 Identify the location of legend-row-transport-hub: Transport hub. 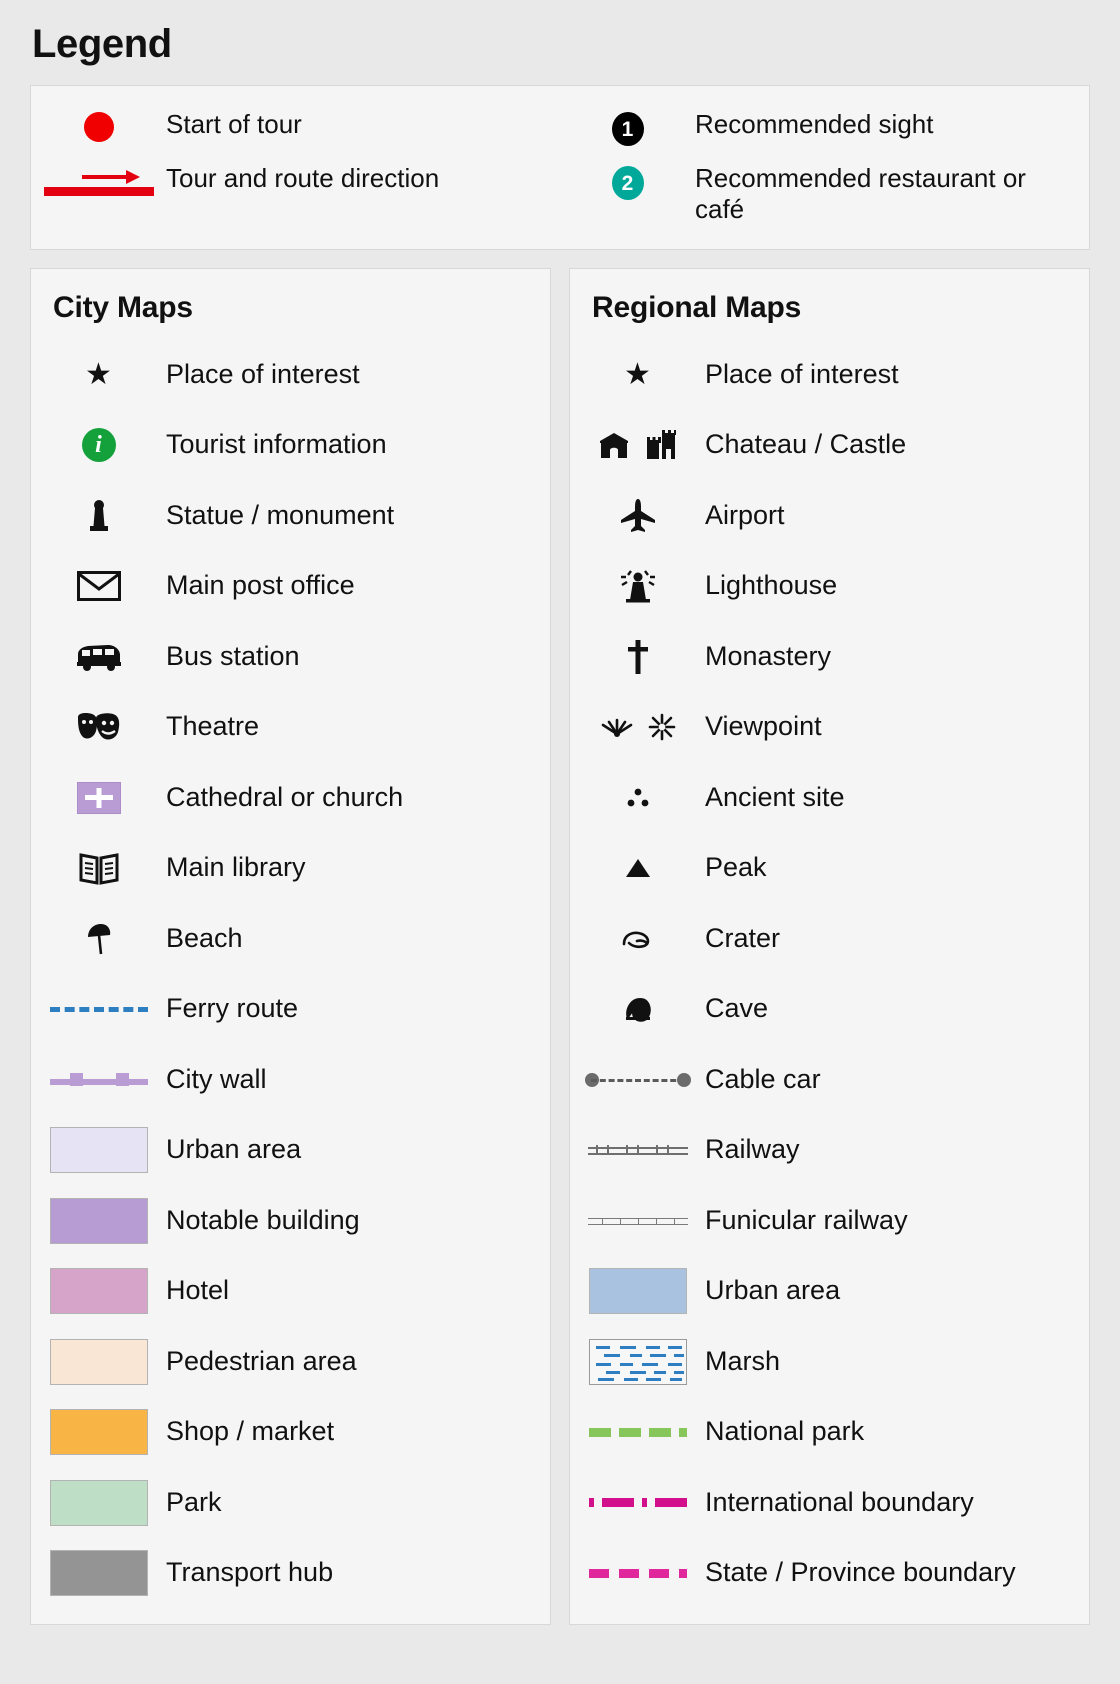
(290, 1573).